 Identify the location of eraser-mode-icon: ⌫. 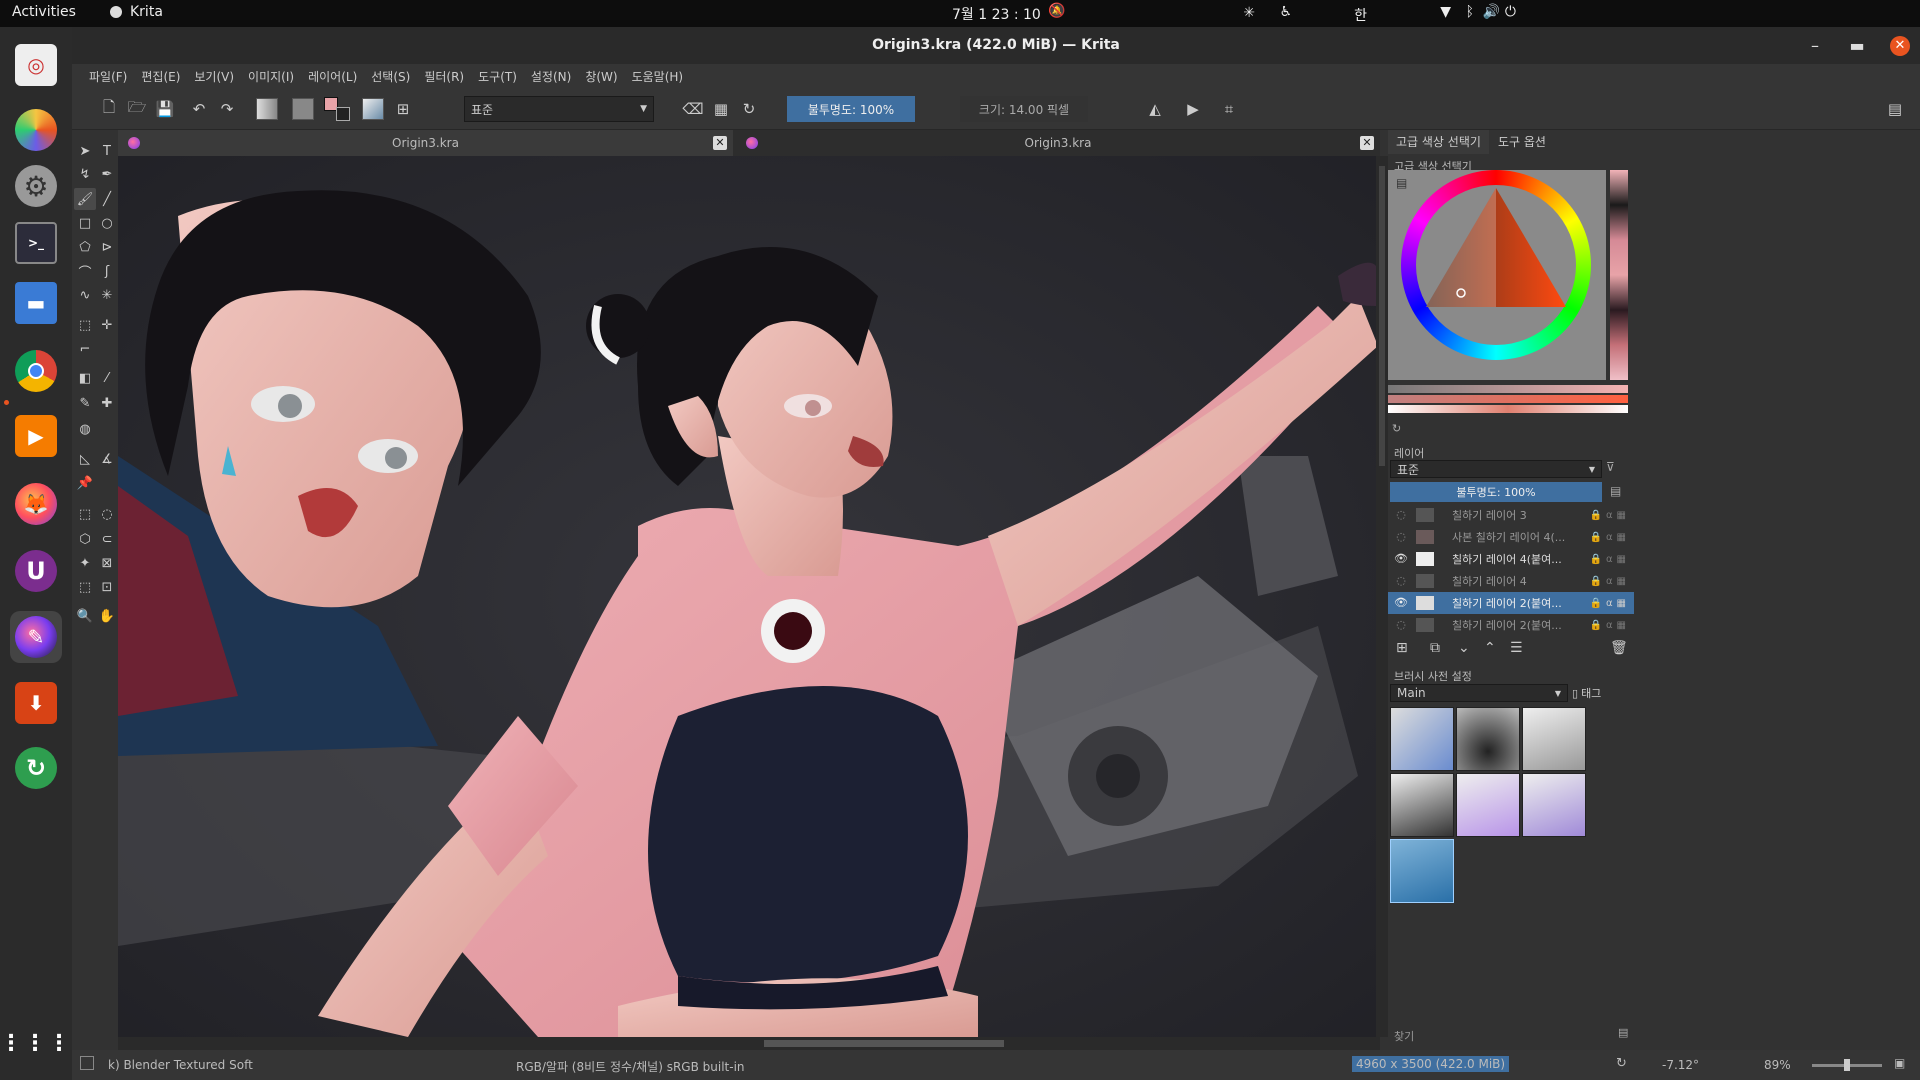
(693, 109).